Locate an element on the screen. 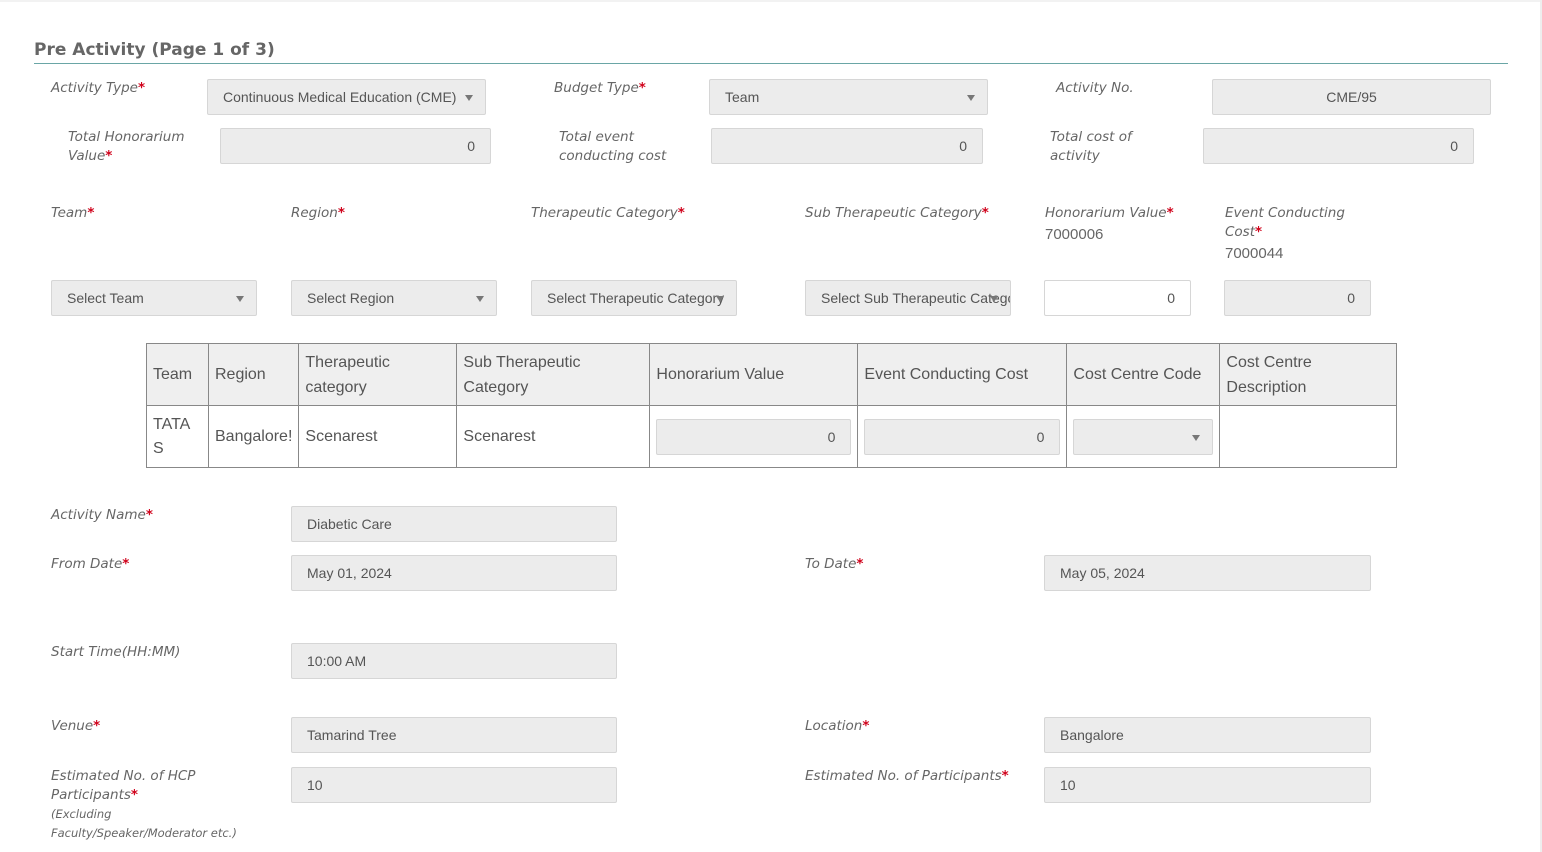 The image size is (1542, 852). col-event-conducting-cost: Event Conducting Cost is located at coordinates (962, 374).